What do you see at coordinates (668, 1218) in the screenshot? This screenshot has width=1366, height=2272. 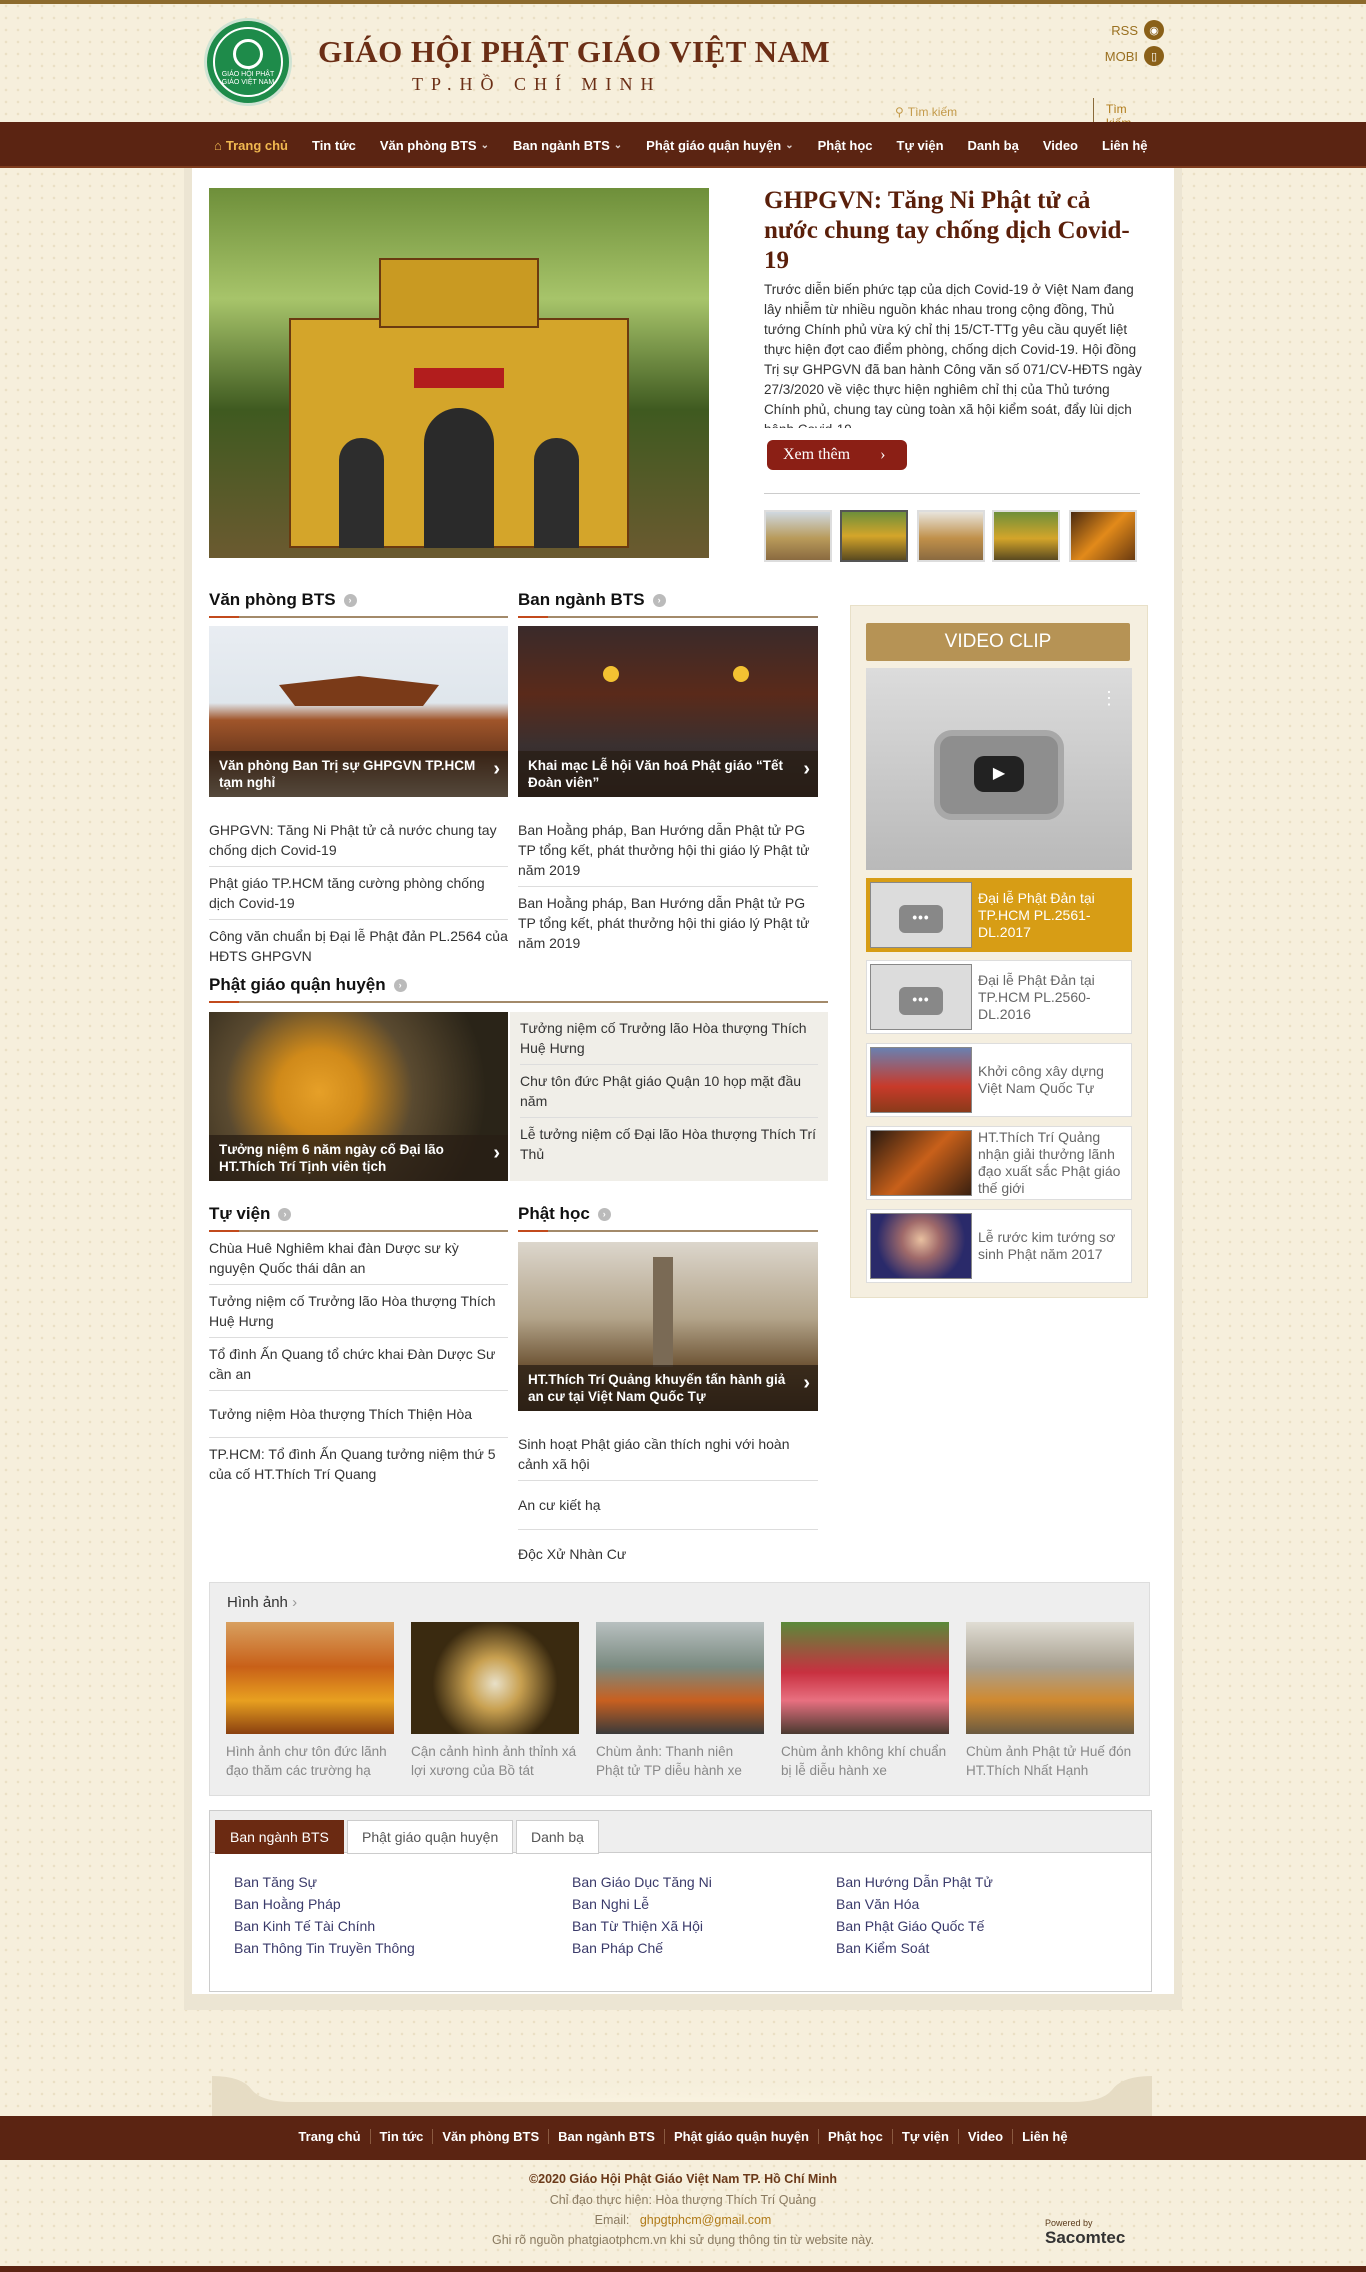 I see `section-studies-heading: Phật học ›` at bounding box center [668, 1218].